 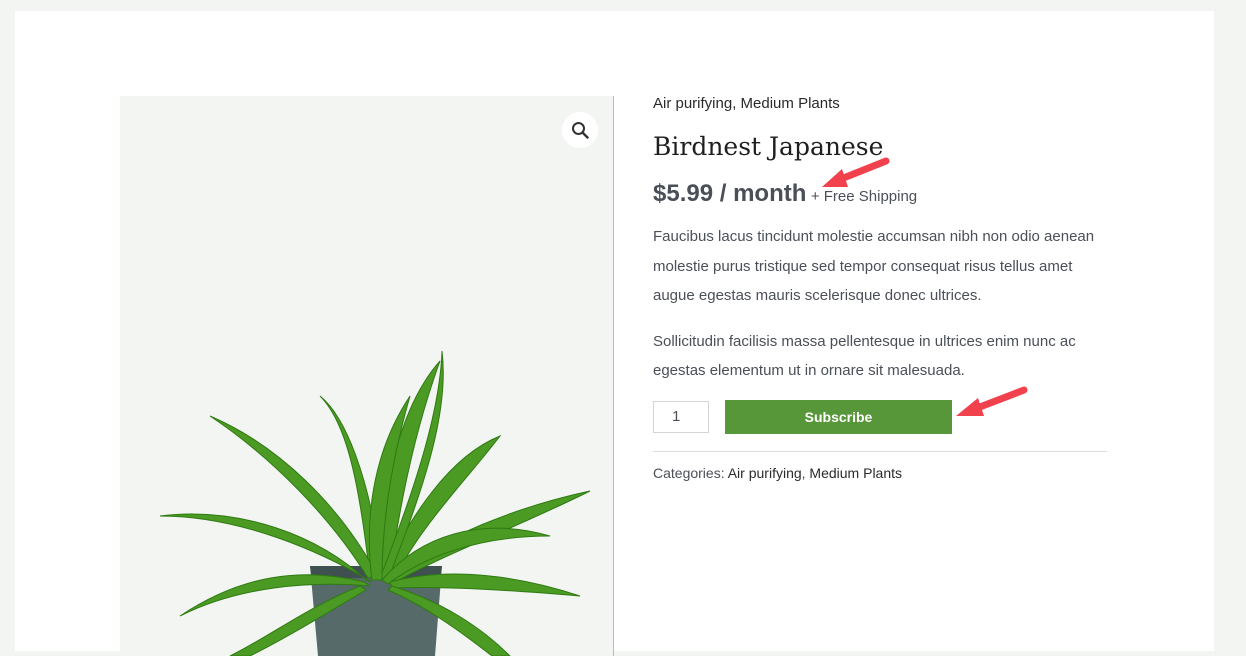 What do you see at coordinates (855, 473) in the screenshot?
I see `meta-category-link-medium-plants: Medium Plants` at bounding box center [855, 473].